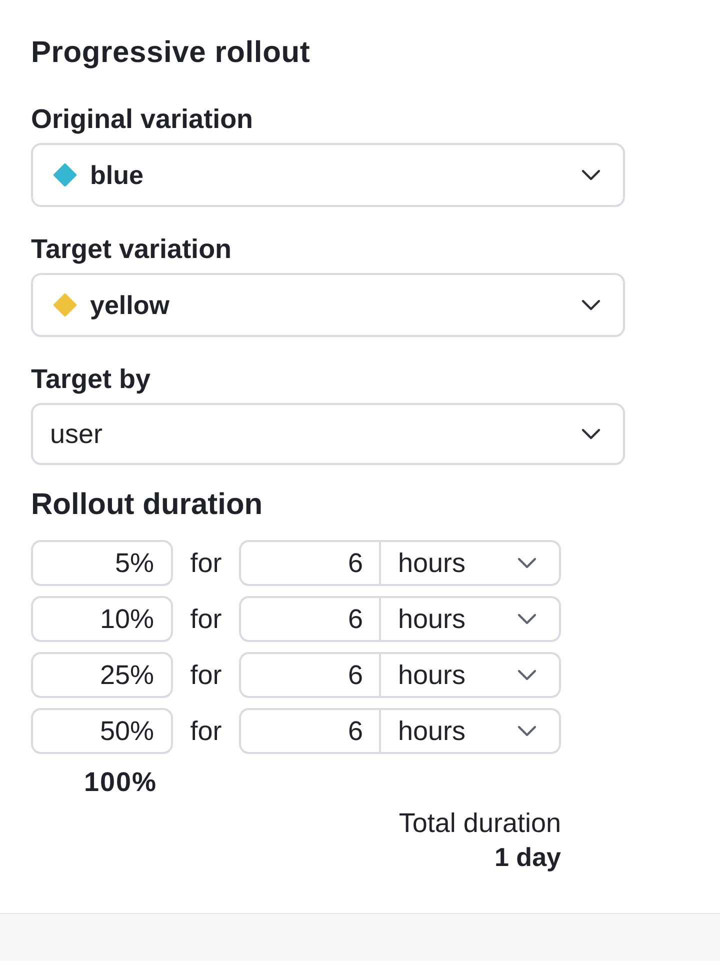 This screenshot has height=978, width=720. I want to click on field-label: Target variation, so click(131, 249).